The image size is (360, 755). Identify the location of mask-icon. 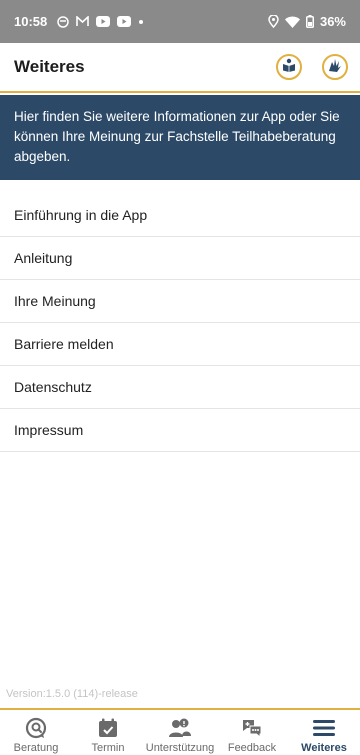
(63, 21).